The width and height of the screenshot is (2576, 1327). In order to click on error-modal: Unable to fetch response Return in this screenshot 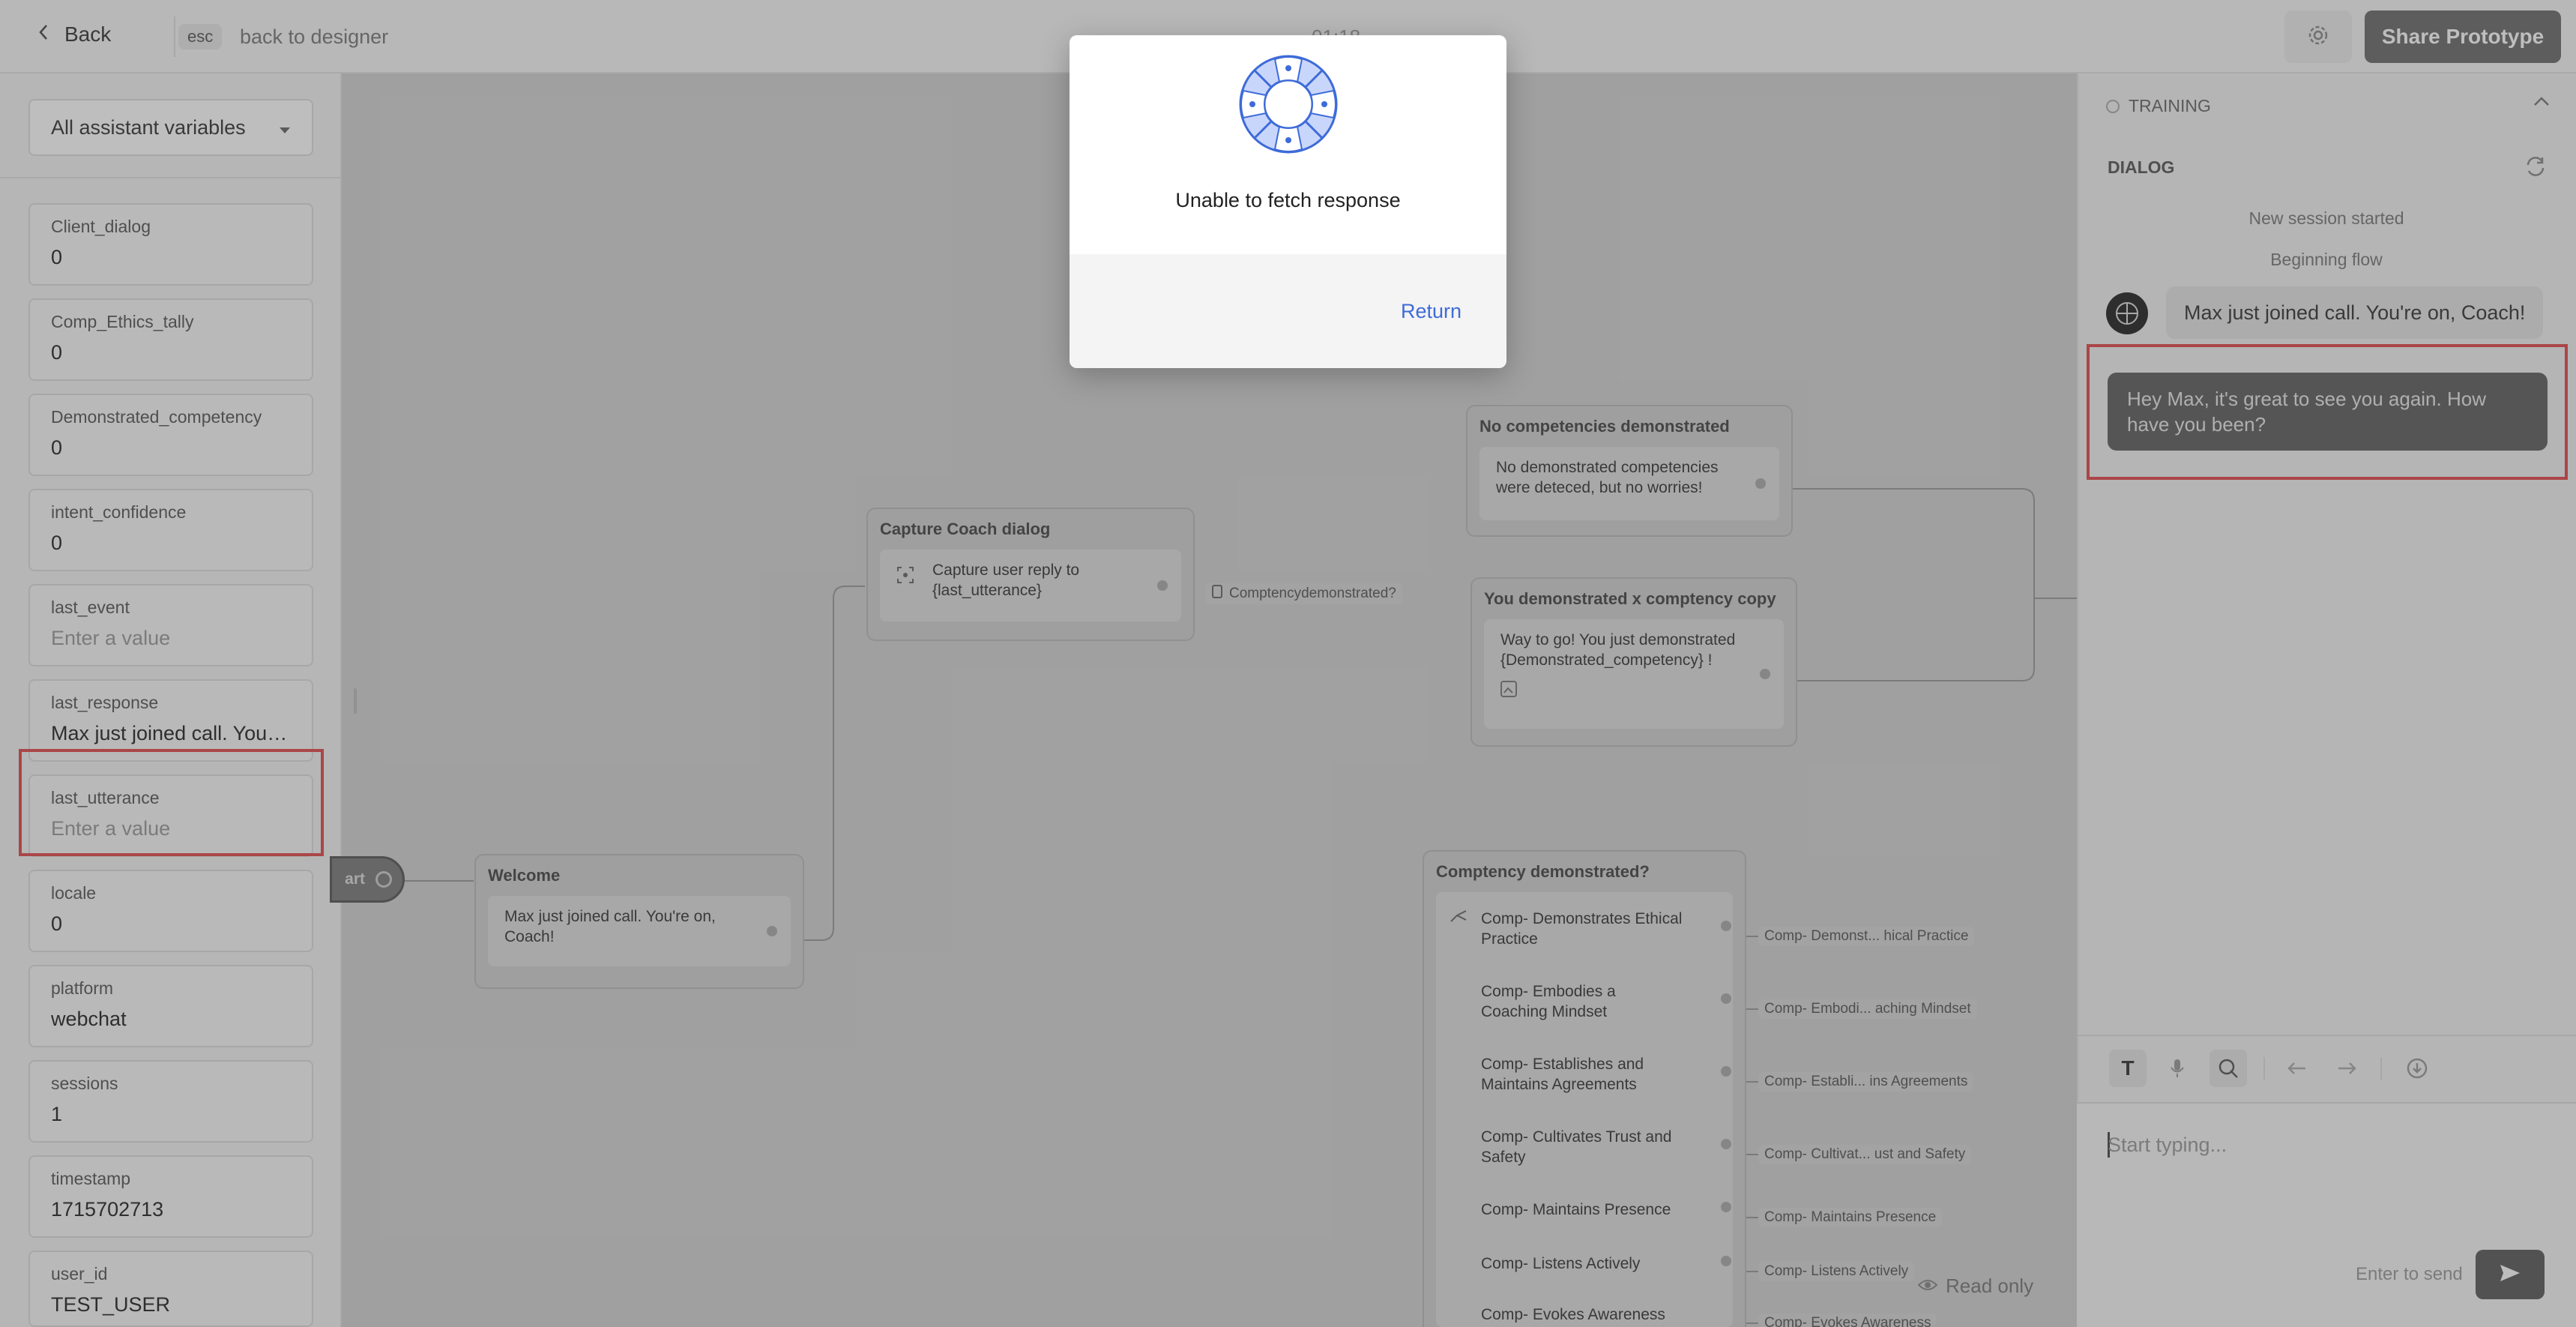, I will do `click(1288, 201)`.